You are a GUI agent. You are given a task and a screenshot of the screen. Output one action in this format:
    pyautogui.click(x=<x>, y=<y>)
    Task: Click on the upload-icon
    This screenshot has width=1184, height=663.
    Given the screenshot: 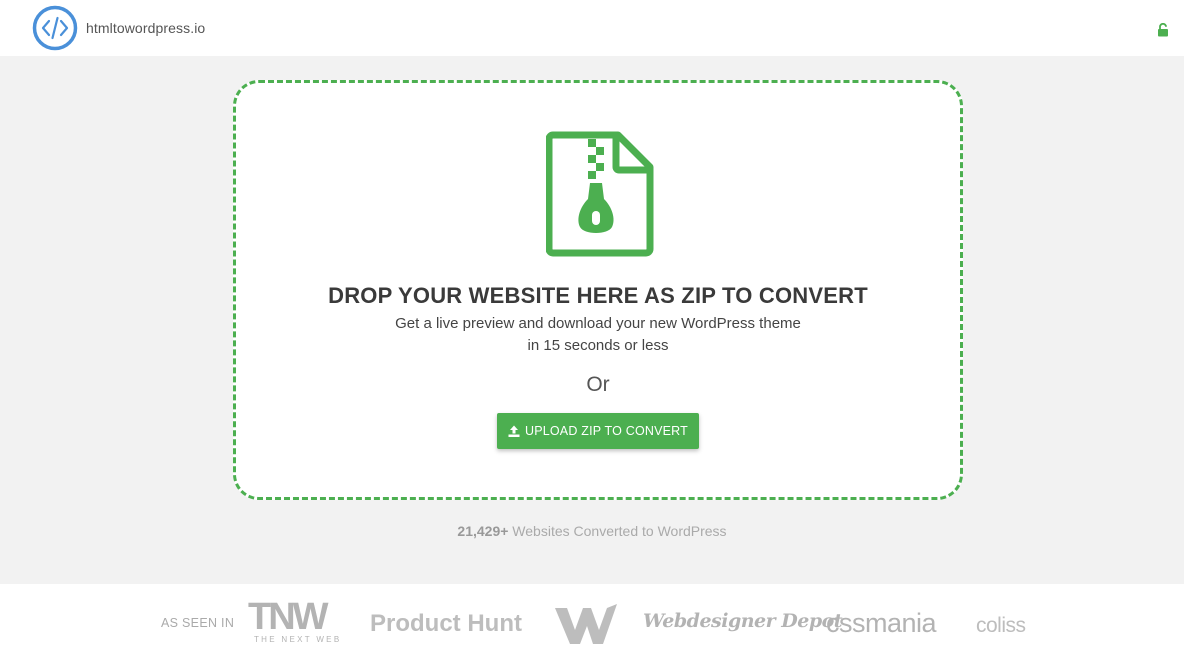 What is the action you would take?
    pyautogui.click(x=514, y=431)
    